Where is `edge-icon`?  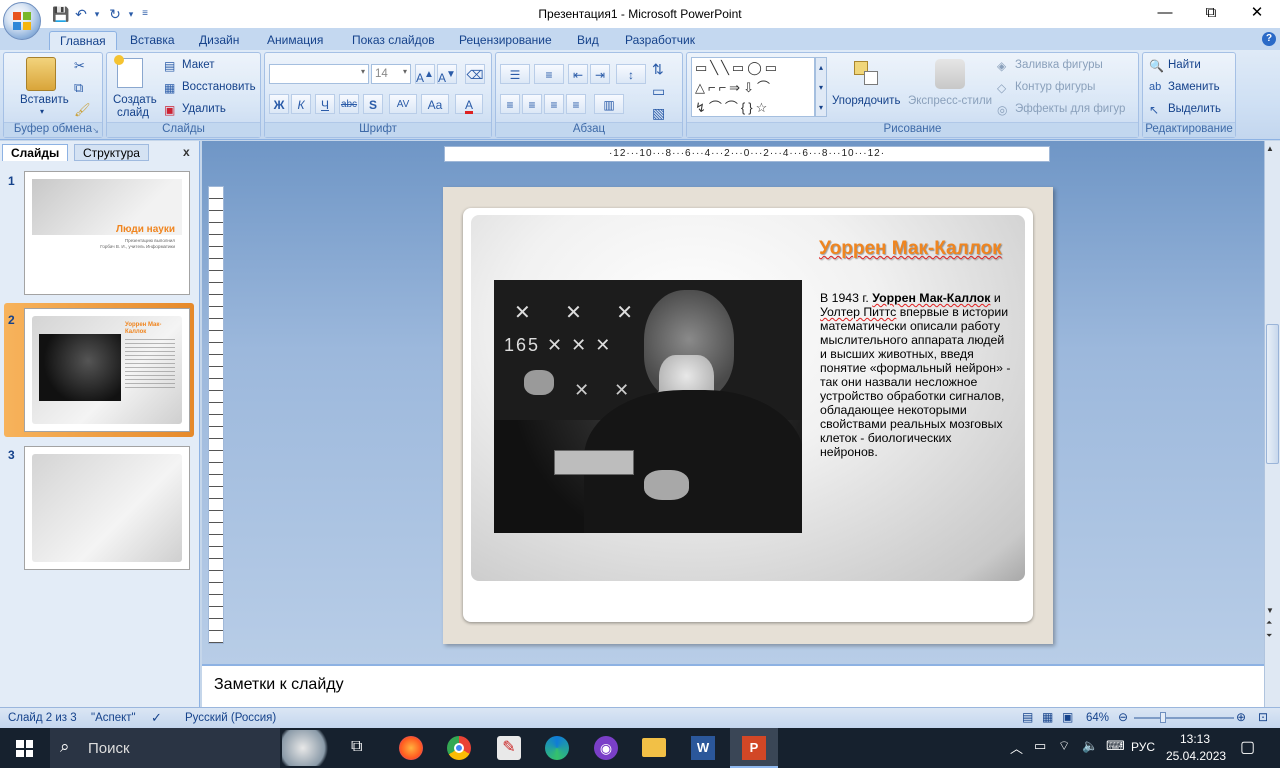
edge-icon is located at coordinates (557, 748).